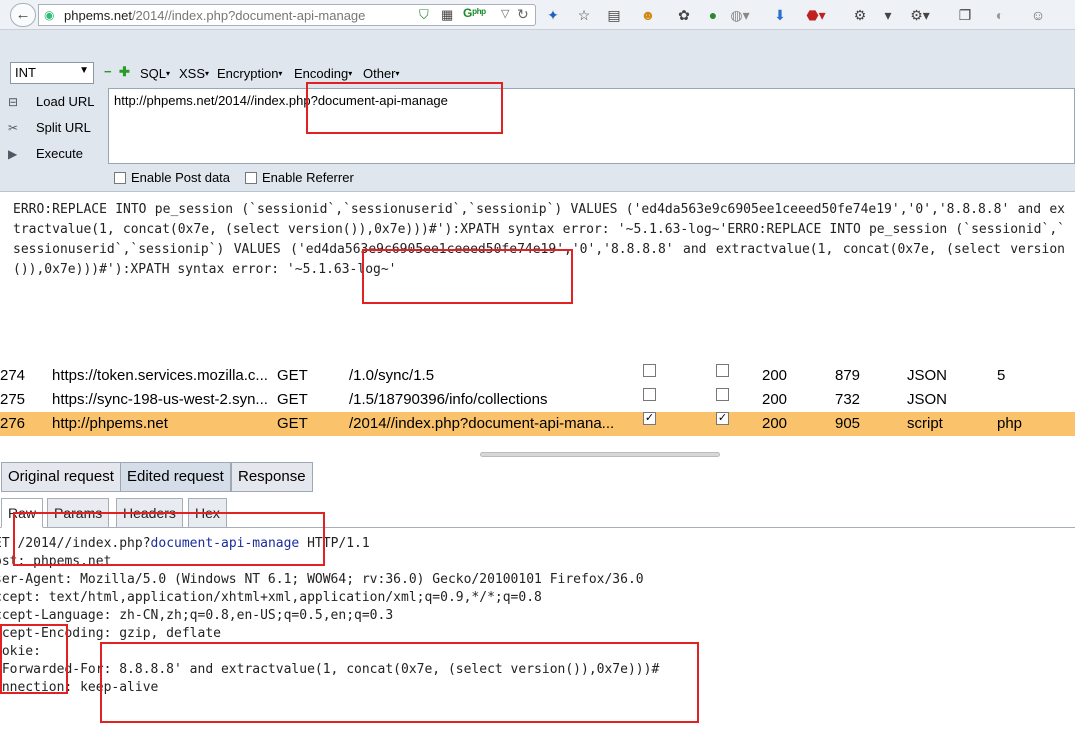 The width and height of the screenshot is (1075, 753). Describe the element at coordinates (13, 399) in the screenshot. I see `row-id: 275` at that location.